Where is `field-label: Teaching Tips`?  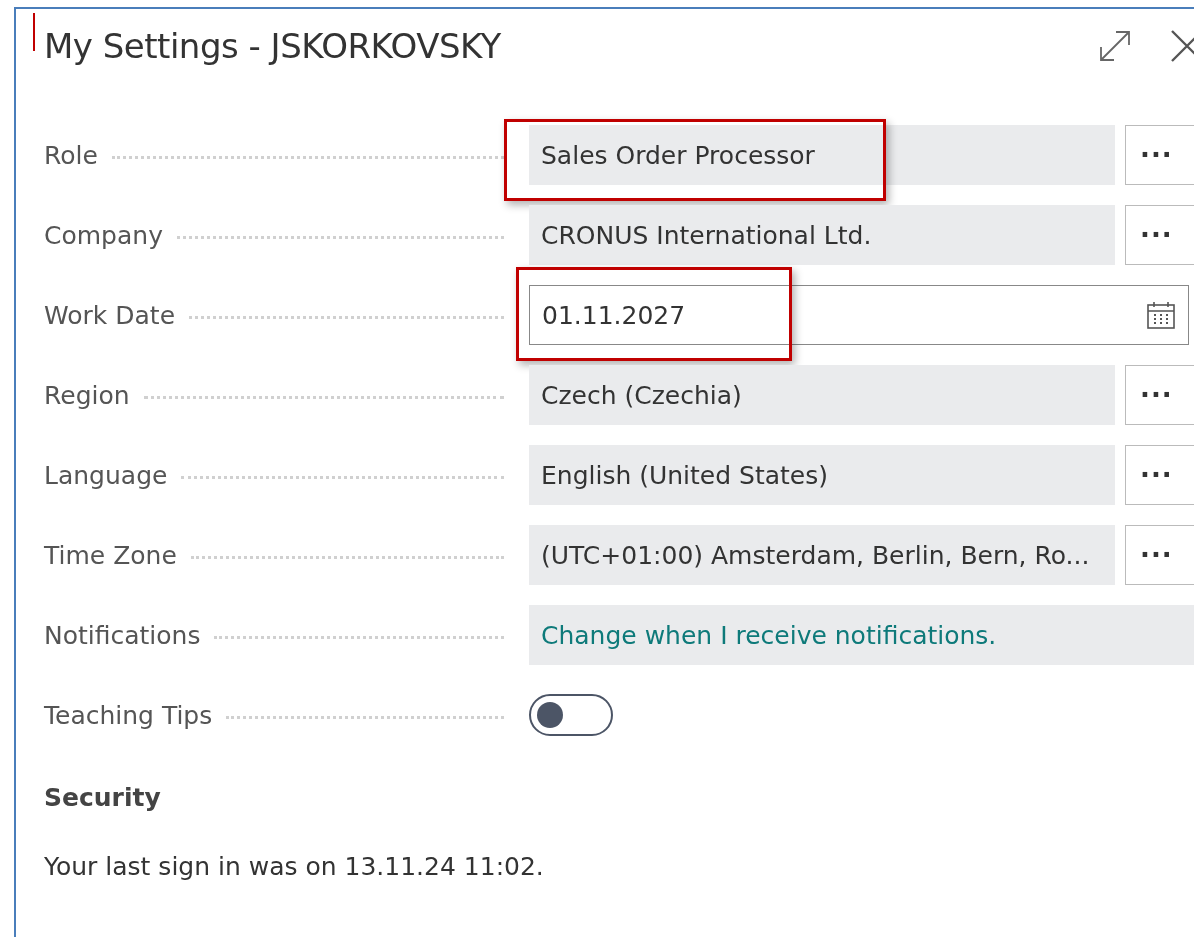
field-label: Teaching Tips is located at coordinates (128, 715).